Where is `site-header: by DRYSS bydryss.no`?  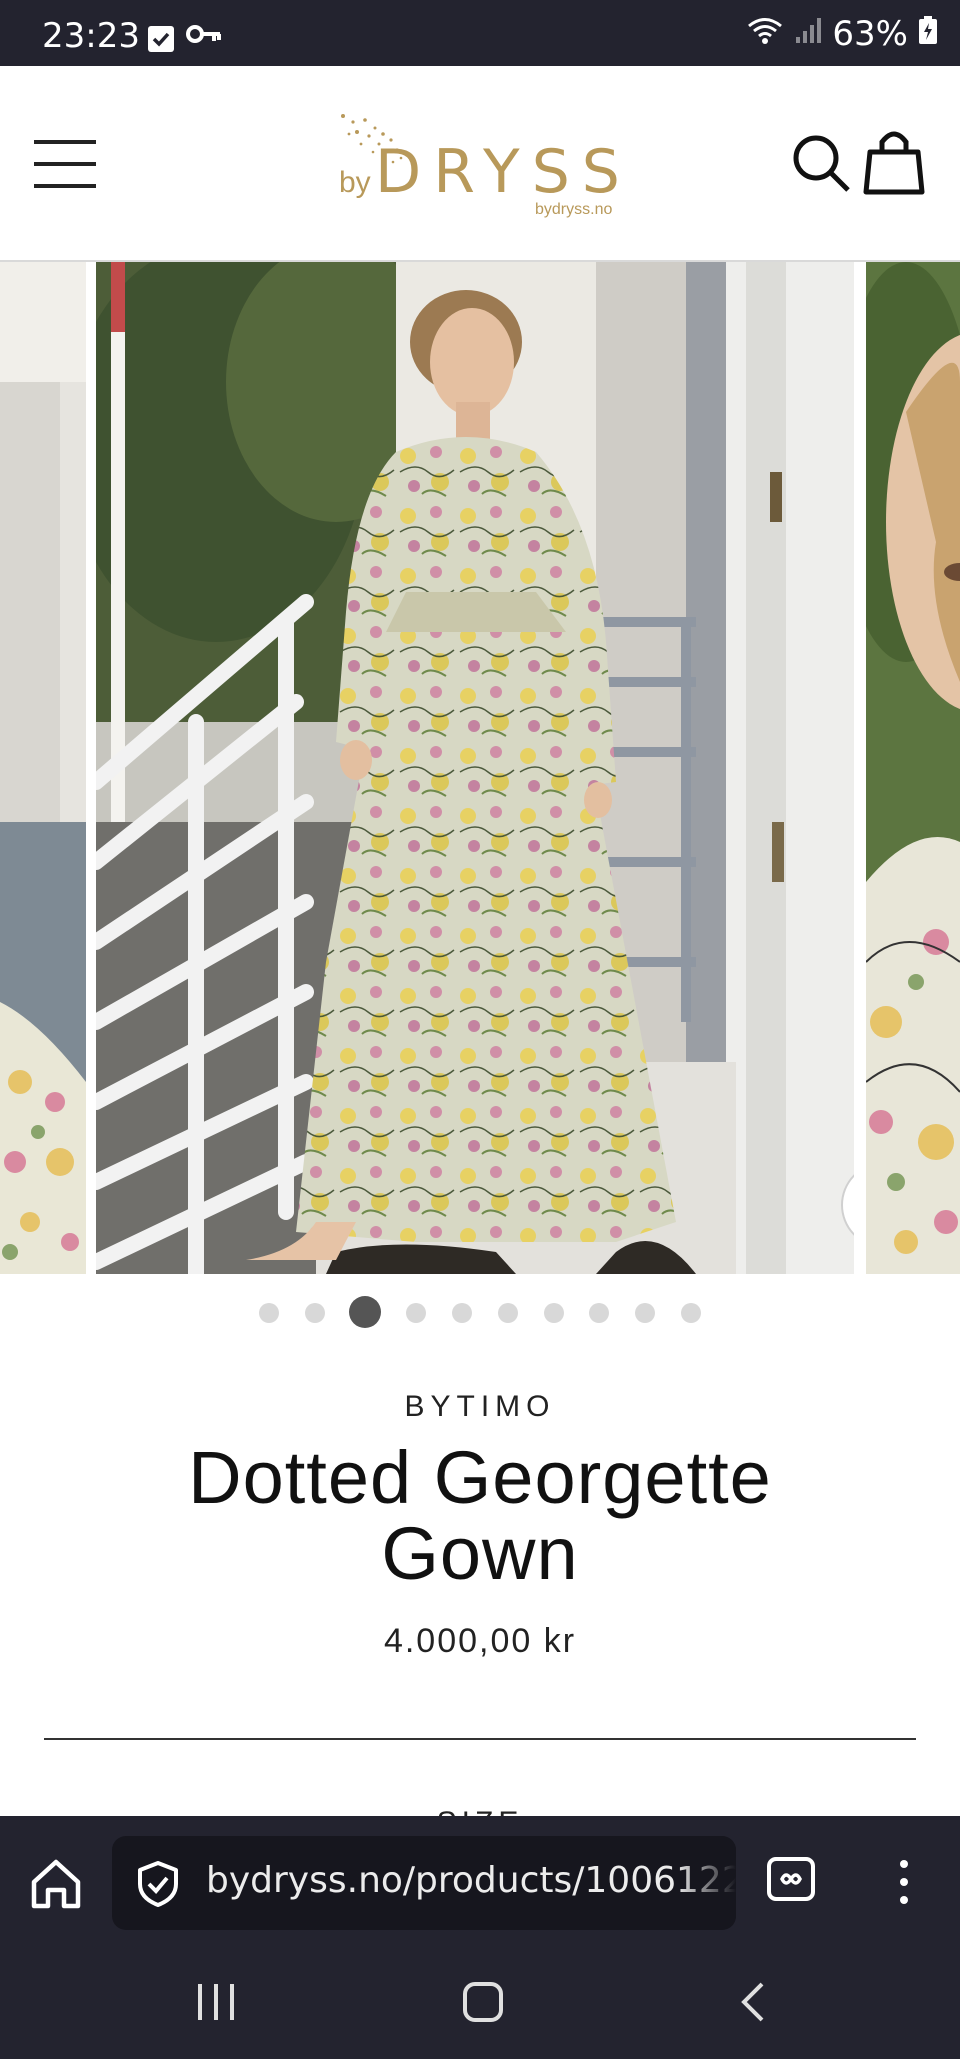 site-header: by DRYSS bydryss.no is located at coordinates (480, 164).